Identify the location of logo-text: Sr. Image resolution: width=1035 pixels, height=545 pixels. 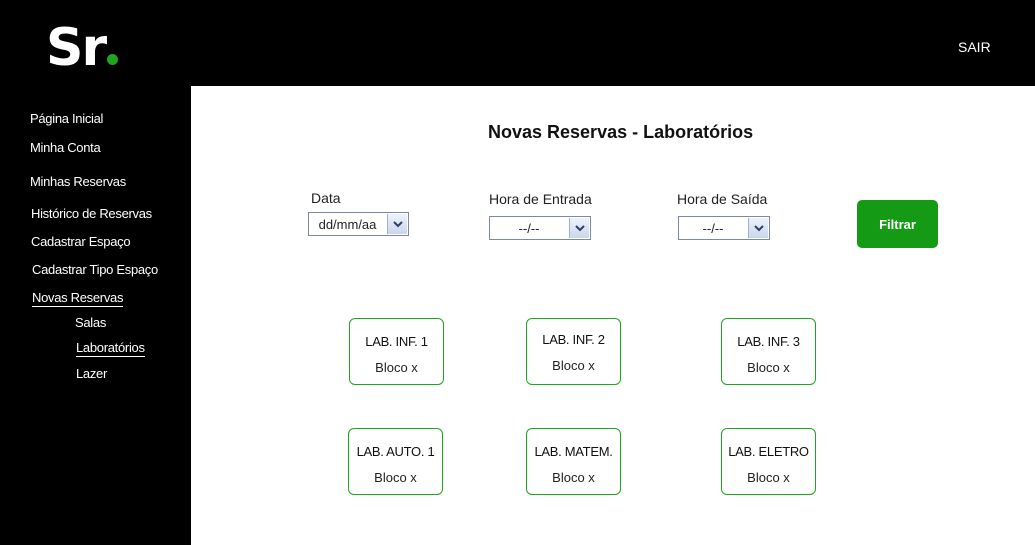
(76, 48).